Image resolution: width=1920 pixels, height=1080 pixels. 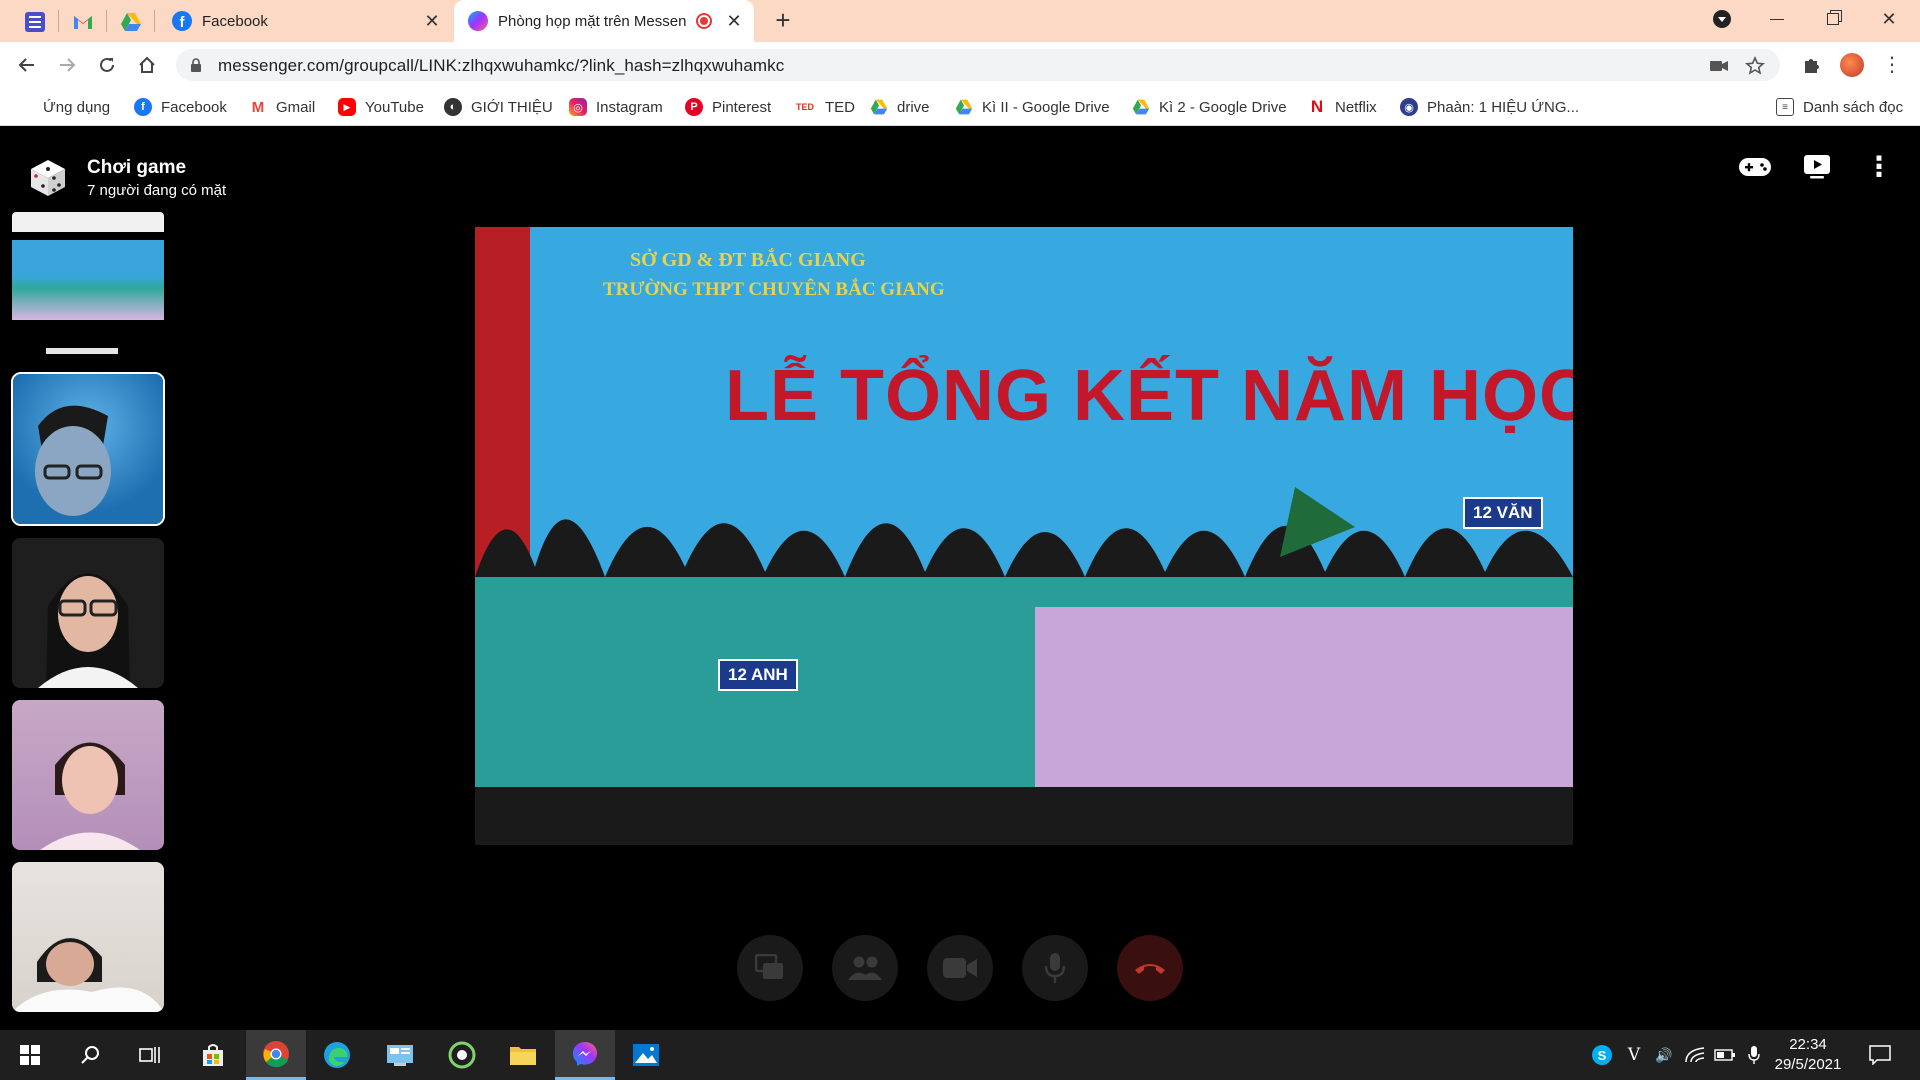 I want to click on bookmark-gmail: M Gmail, so click(x=282, y=107).